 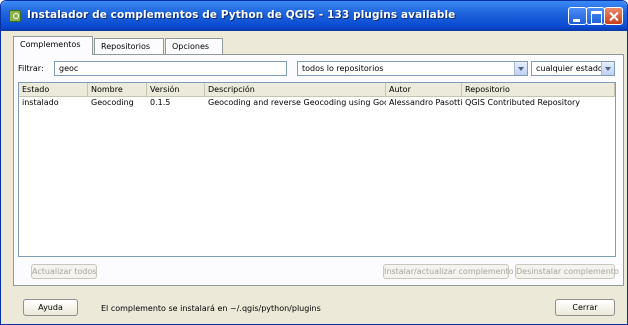 What do you see at coordinates (50, 307) in the screenshot?
I see `help-button: Ayuda` at bounding box center [50, 307].